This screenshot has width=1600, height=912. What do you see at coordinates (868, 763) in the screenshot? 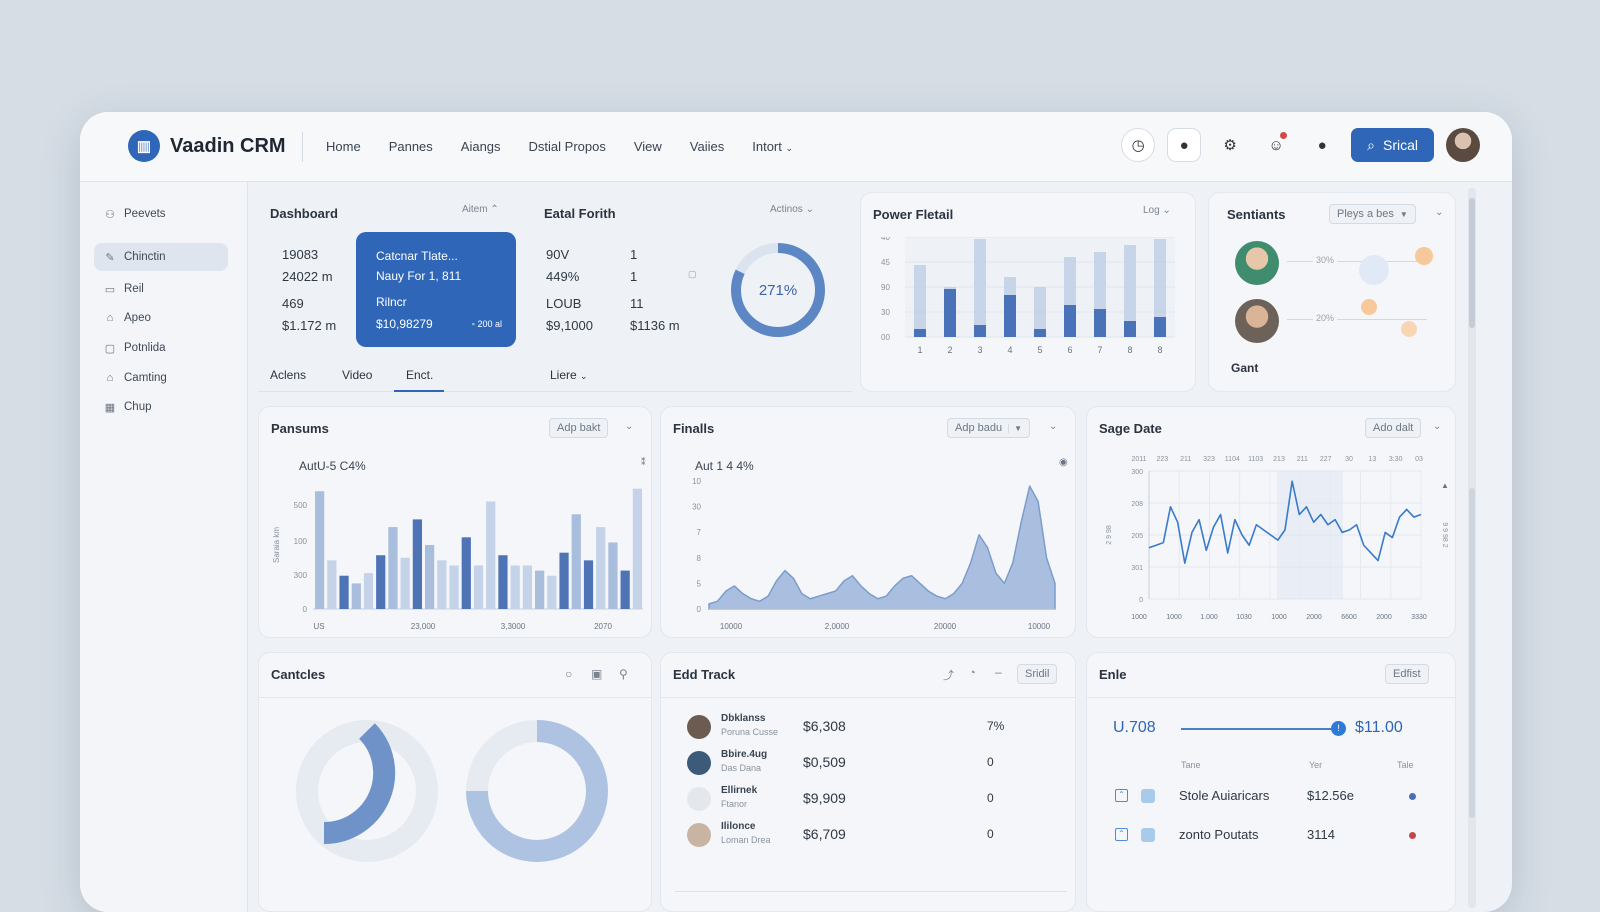
I see `table-row: Bbire.4ug Das Dana $0,509 0` at bounding box center [868, 763].